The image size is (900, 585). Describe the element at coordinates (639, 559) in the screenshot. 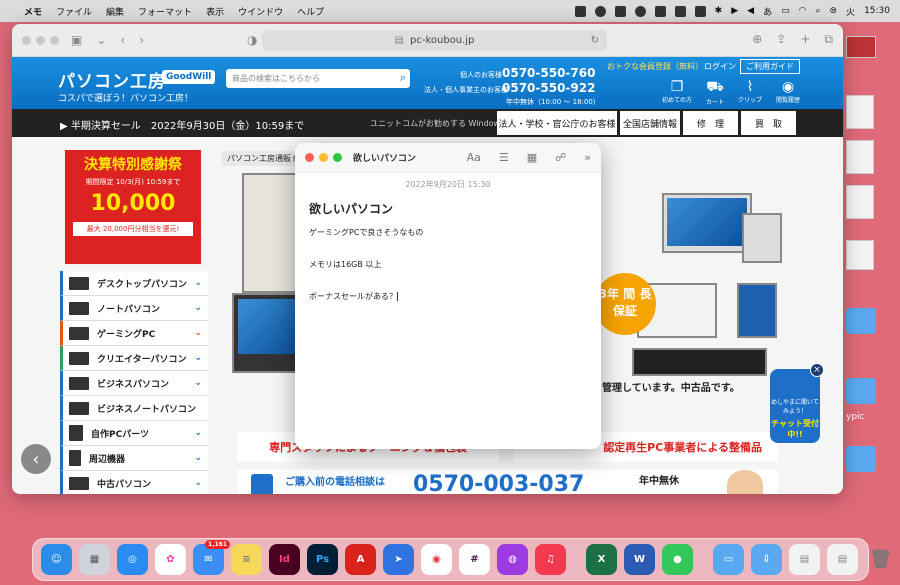

I see `word-icon: W` at that location.